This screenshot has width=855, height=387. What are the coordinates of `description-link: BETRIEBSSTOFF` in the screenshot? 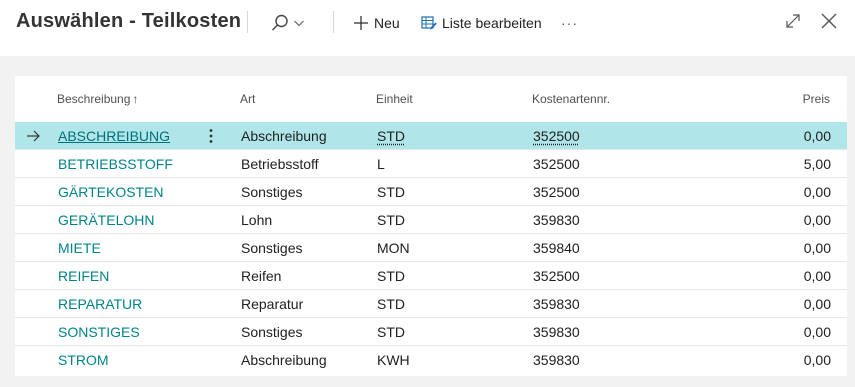 It's located at (115, 164).